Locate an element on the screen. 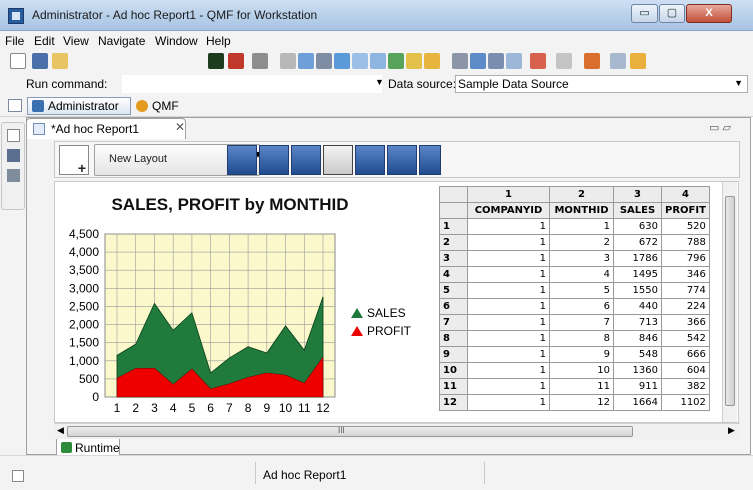 This screenshot has height=490, width=753. column-number: 3 is located at coordinates (637, 194).